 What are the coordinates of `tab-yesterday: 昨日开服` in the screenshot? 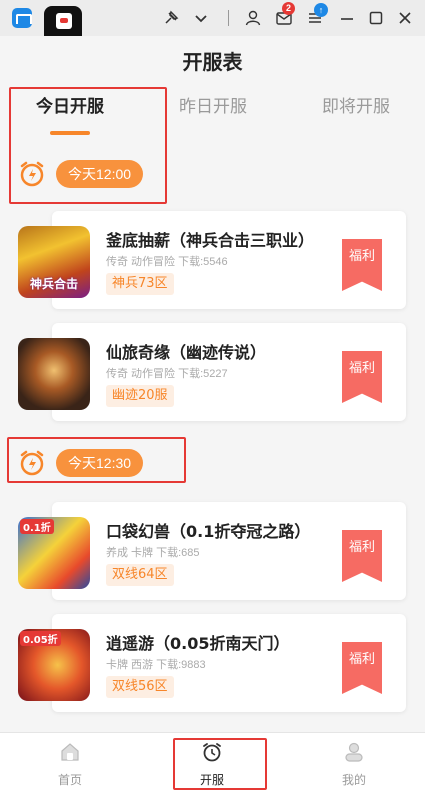 It's located at (213, 104).